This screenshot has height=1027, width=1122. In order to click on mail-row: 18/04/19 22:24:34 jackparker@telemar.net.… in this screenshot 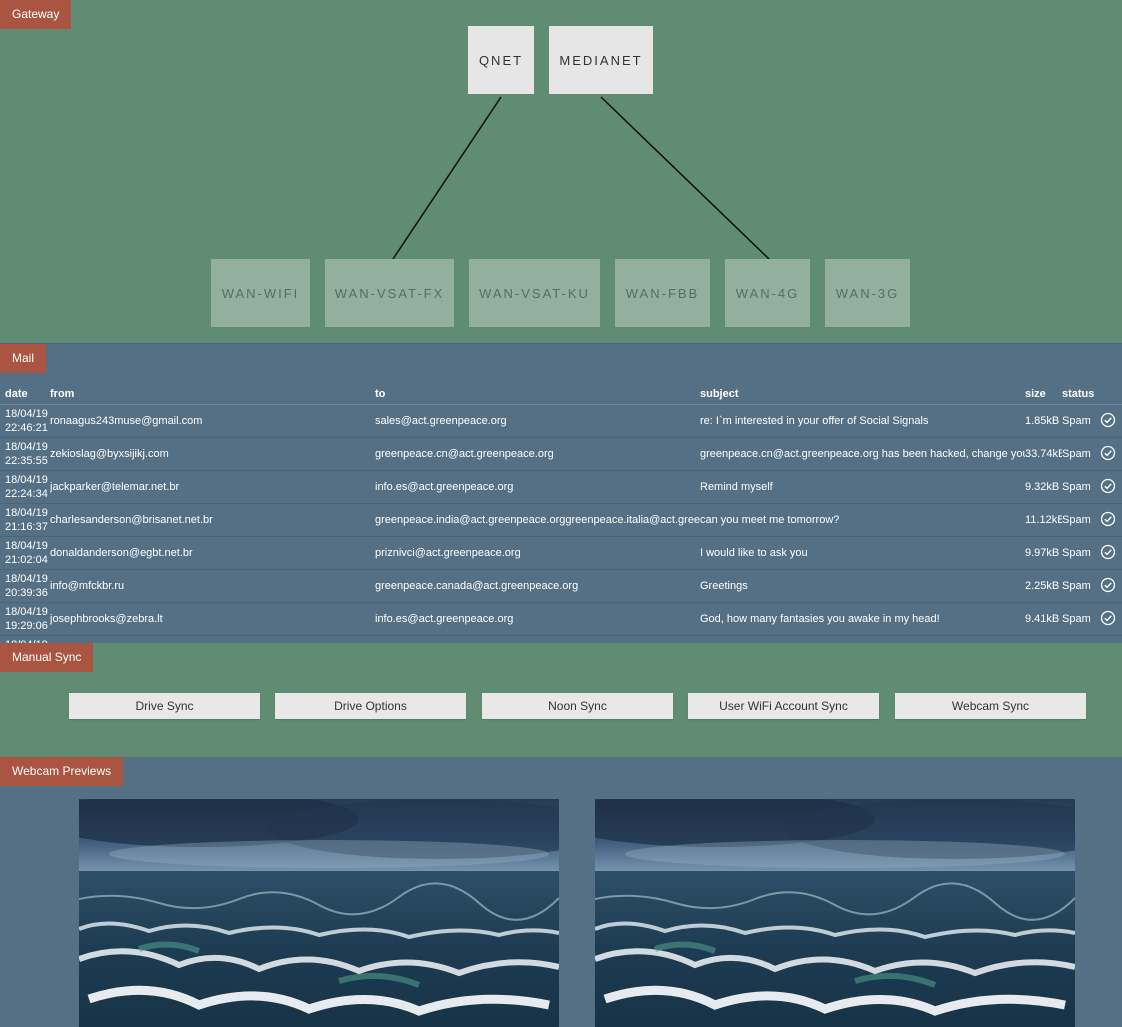, I will do `click(561, 487)`.